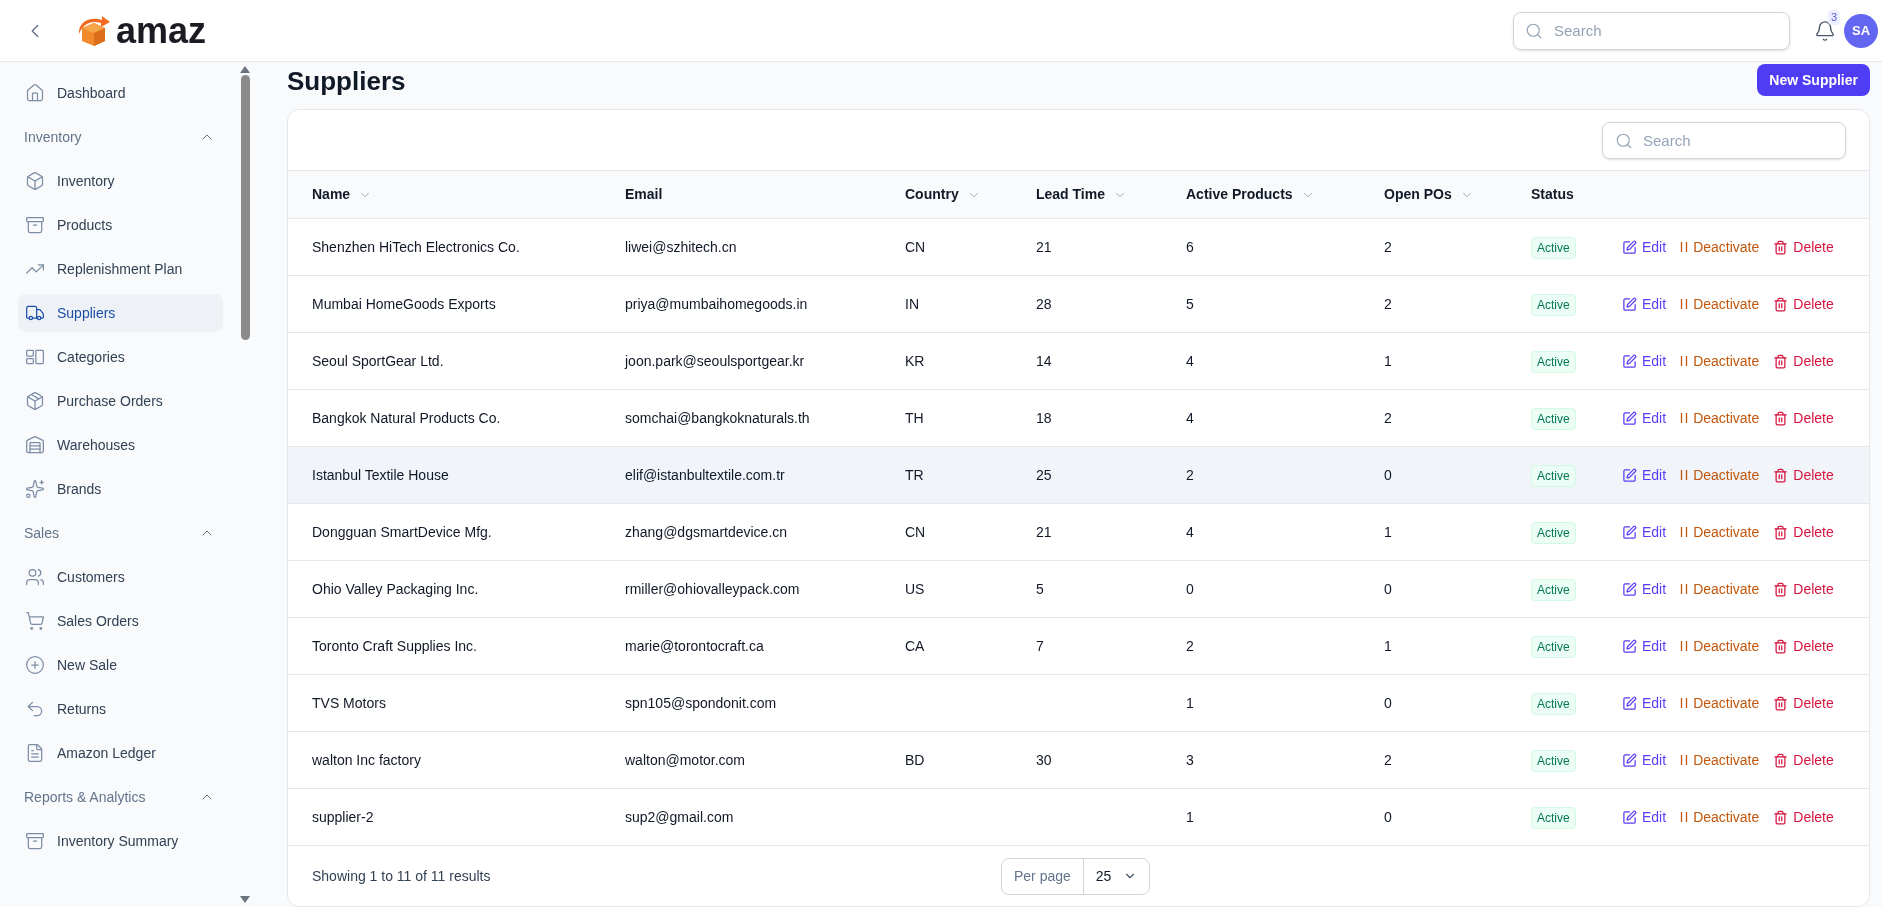 The width and height of the screenshot is (1882, 907). Describe the element at coordinates (245, 899) in the screenshot. I see `scroll-down-icon` at that location.